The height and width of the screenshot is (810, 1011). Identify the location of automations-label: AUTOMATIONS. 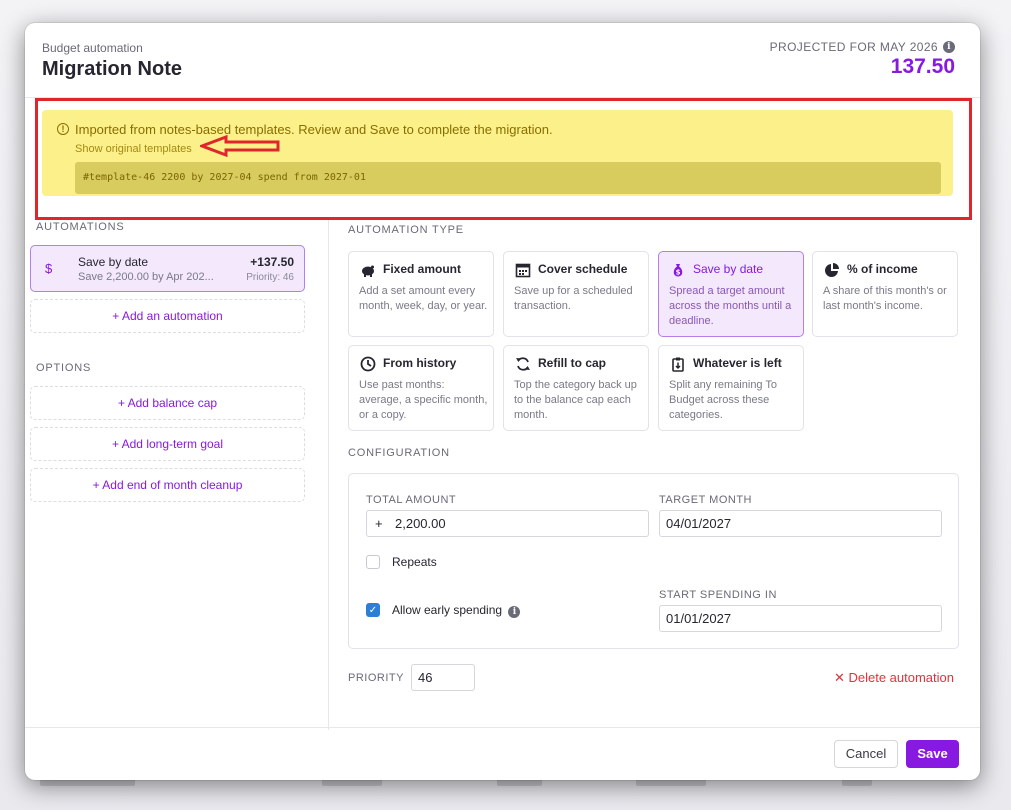
(80, 227).